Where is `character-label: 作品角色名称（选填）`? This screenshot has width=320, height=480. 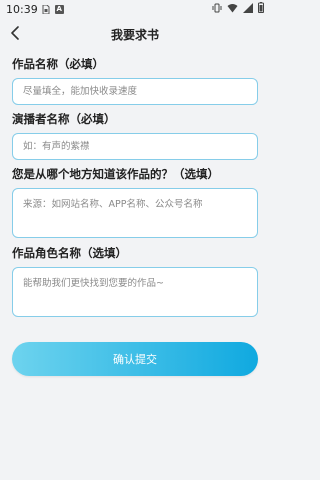
character-label: 作品角色名称（选填） is located at coordinates (69, 253).